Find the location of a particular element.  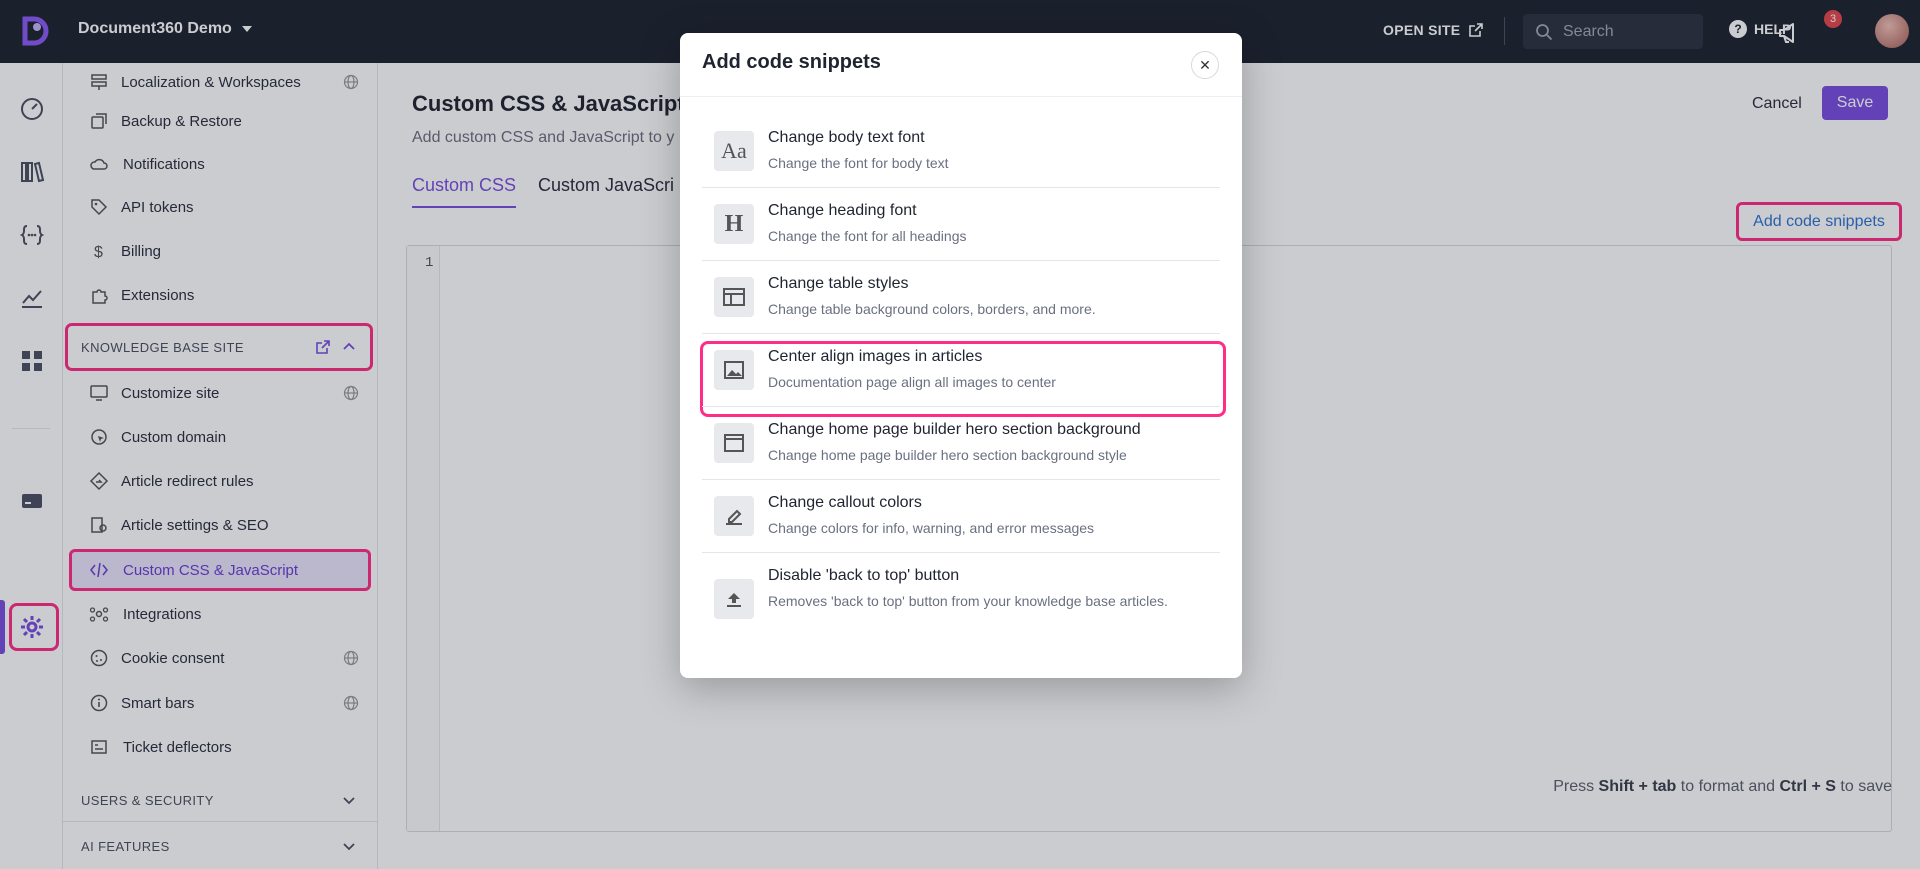

modal-header: Add code snippets ✕ is located at coordinates (961, 65).